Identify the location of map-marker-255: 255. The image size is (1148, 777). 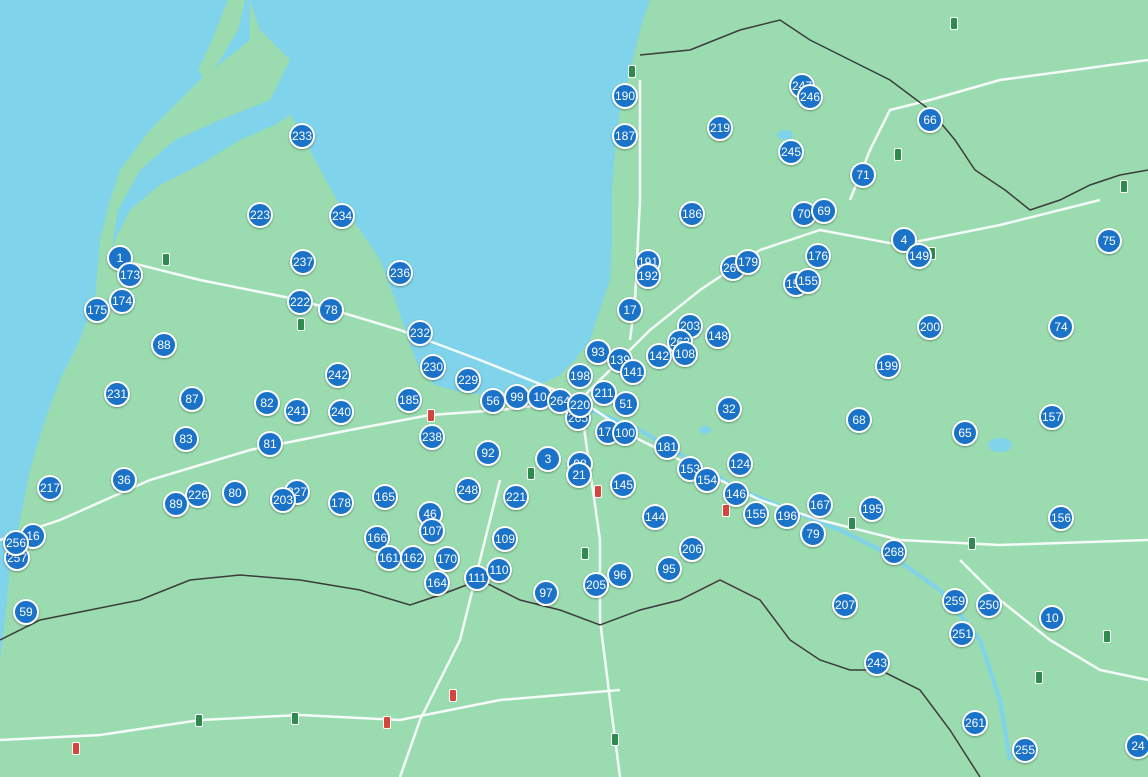
(1025, 750).